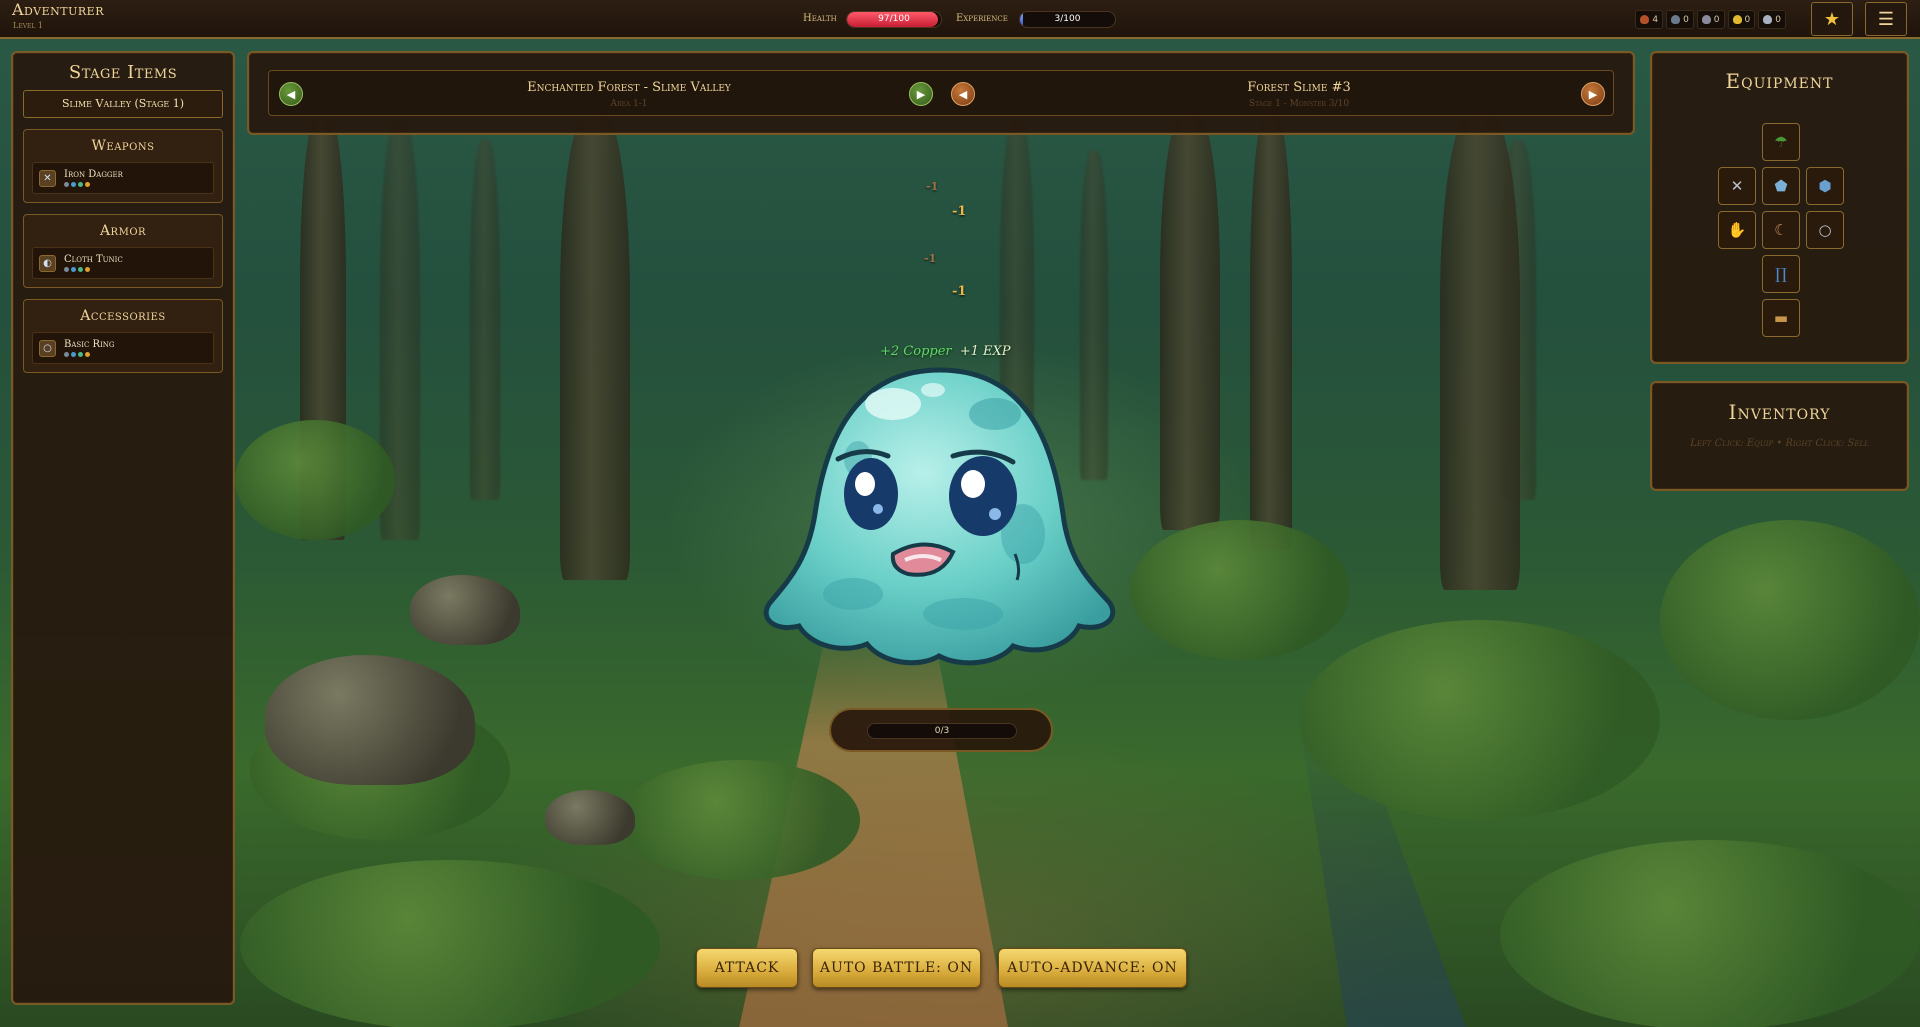 The height and width of the screenshot is (1027, 1920). Describe the element at coordinates (820, 18) in the screenshot. I see `health-label: Health` at that location.